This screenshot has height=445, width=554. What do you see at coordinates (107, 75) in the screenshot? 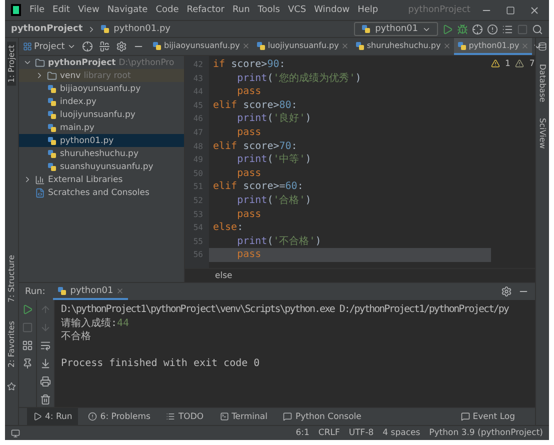
I see `path-hint: library root` at bounding box center [107, 75].